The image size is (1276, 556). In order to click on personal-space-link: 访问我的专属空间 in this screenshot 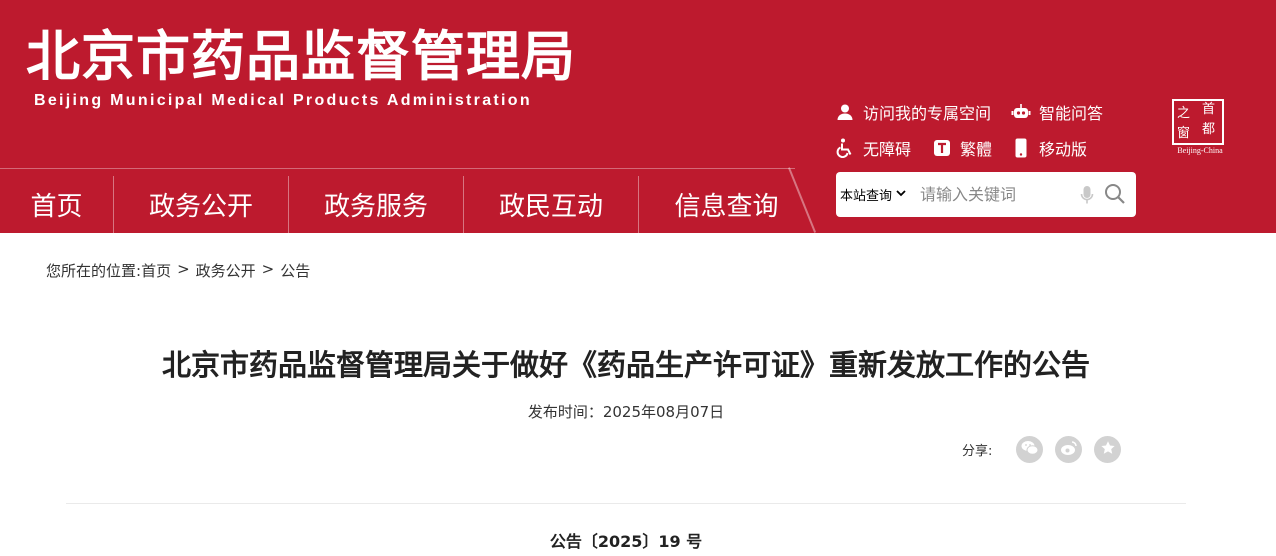, I will do `click(913, 112)`.